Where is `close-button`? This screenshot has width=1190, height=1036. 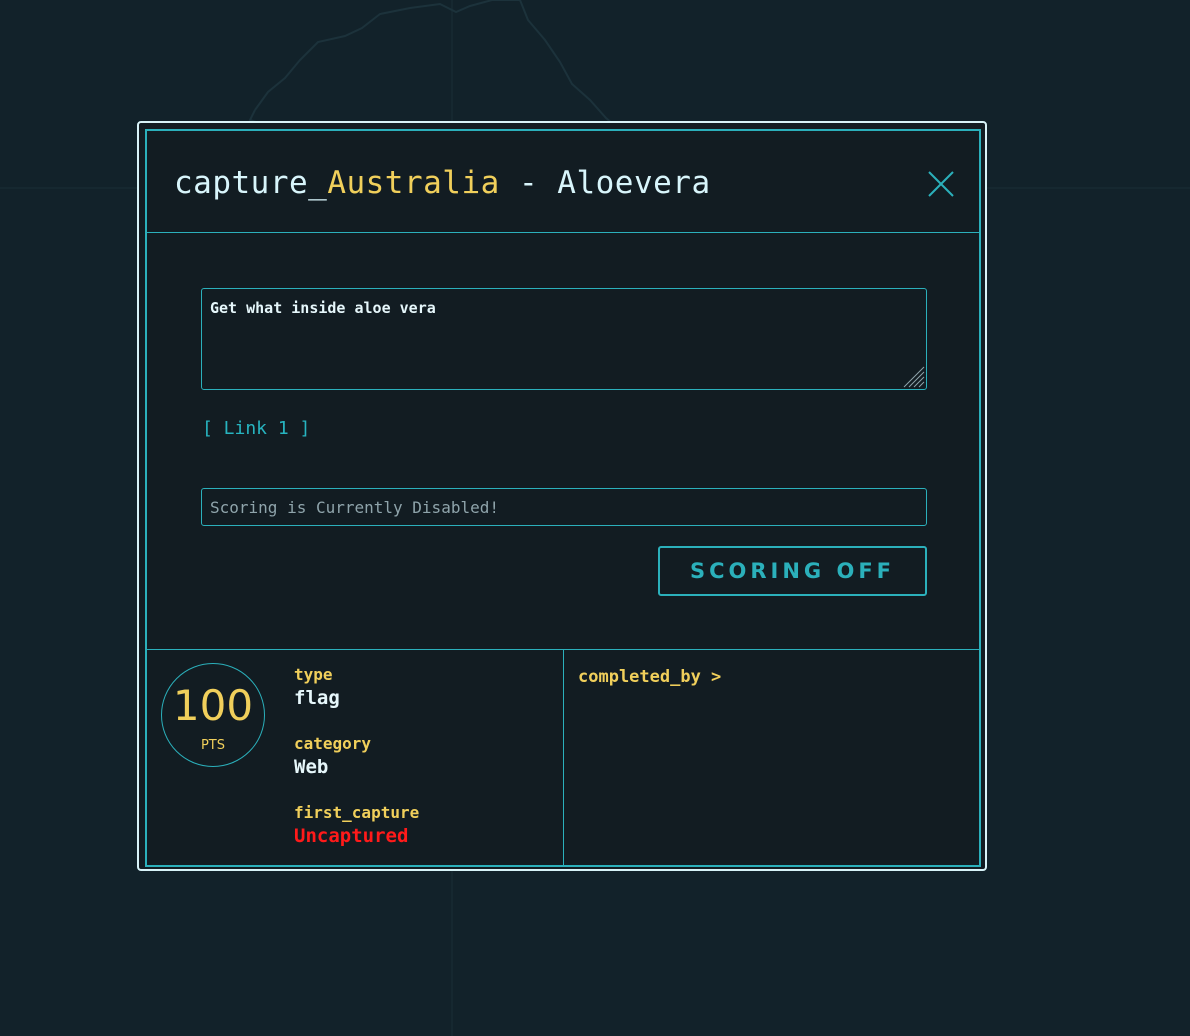
close-button is located at coordinates (941, 184).